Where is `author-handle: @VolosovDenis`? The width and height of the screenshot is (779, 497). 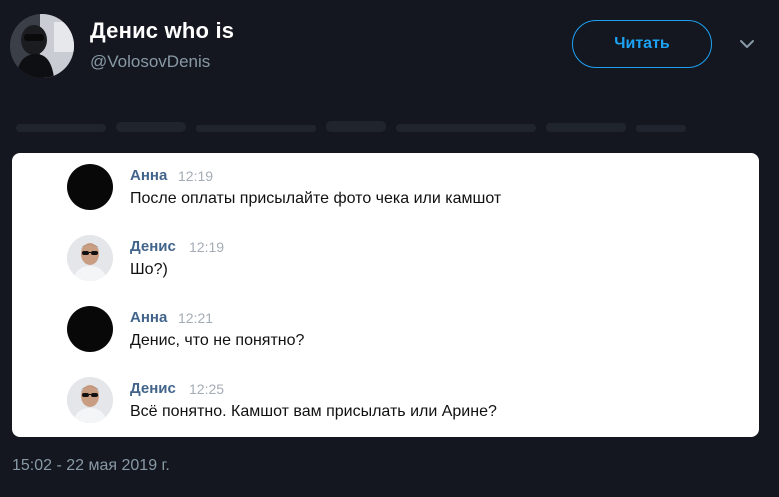 author-handle: @VolosovDenis is located at coordinates (150, 62).